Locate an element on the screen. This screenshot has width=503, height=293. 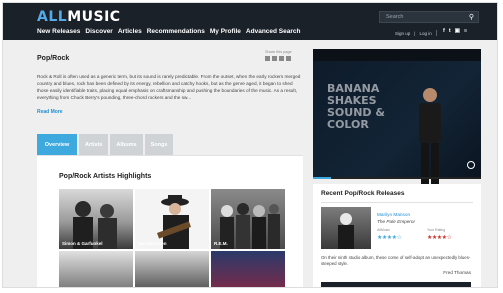
nav-advanced-search: Advanced Search is located at coordinates (273, 31).